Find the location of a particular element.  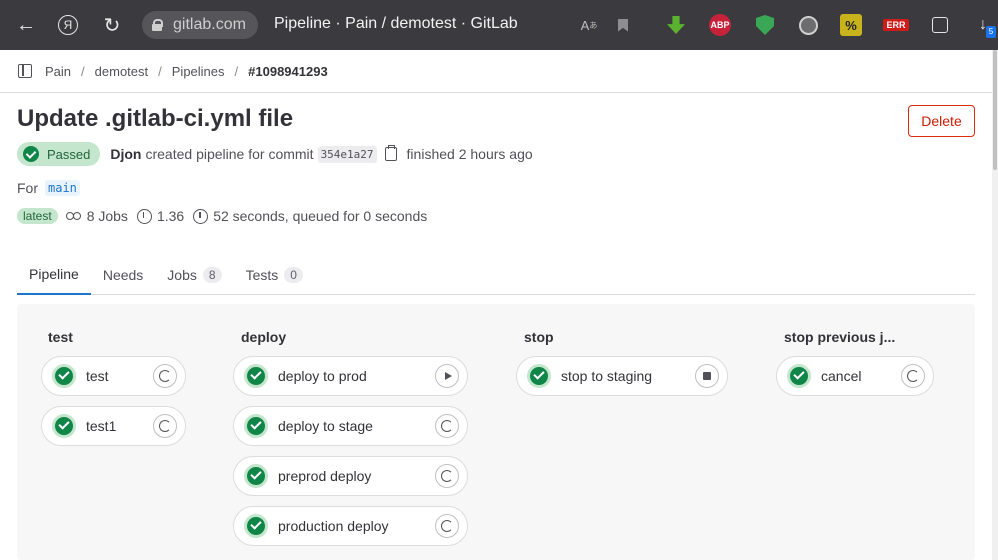

shield-ext-icon is located at coordinates (765, 25).